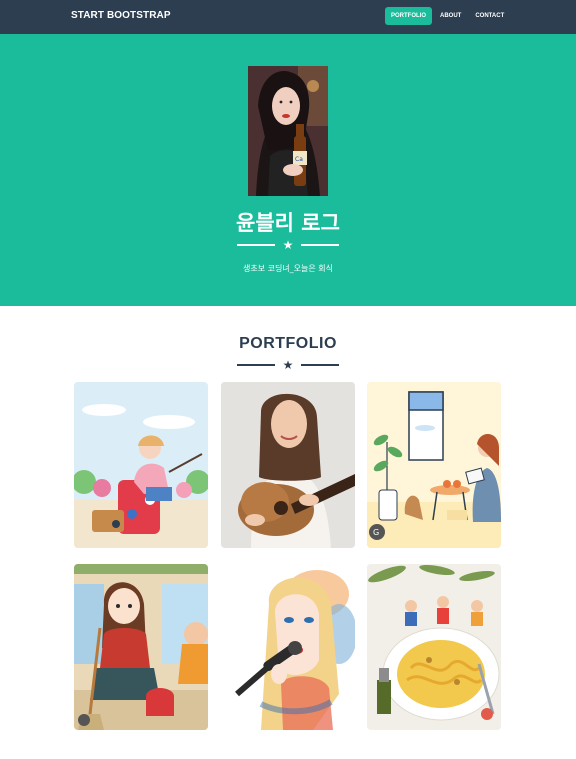 The width and height of the screenshot is (576, 759). I want to click on masthead-subtitle: 생초보 코딩녀_오늘은 회식, so click(288, 268).